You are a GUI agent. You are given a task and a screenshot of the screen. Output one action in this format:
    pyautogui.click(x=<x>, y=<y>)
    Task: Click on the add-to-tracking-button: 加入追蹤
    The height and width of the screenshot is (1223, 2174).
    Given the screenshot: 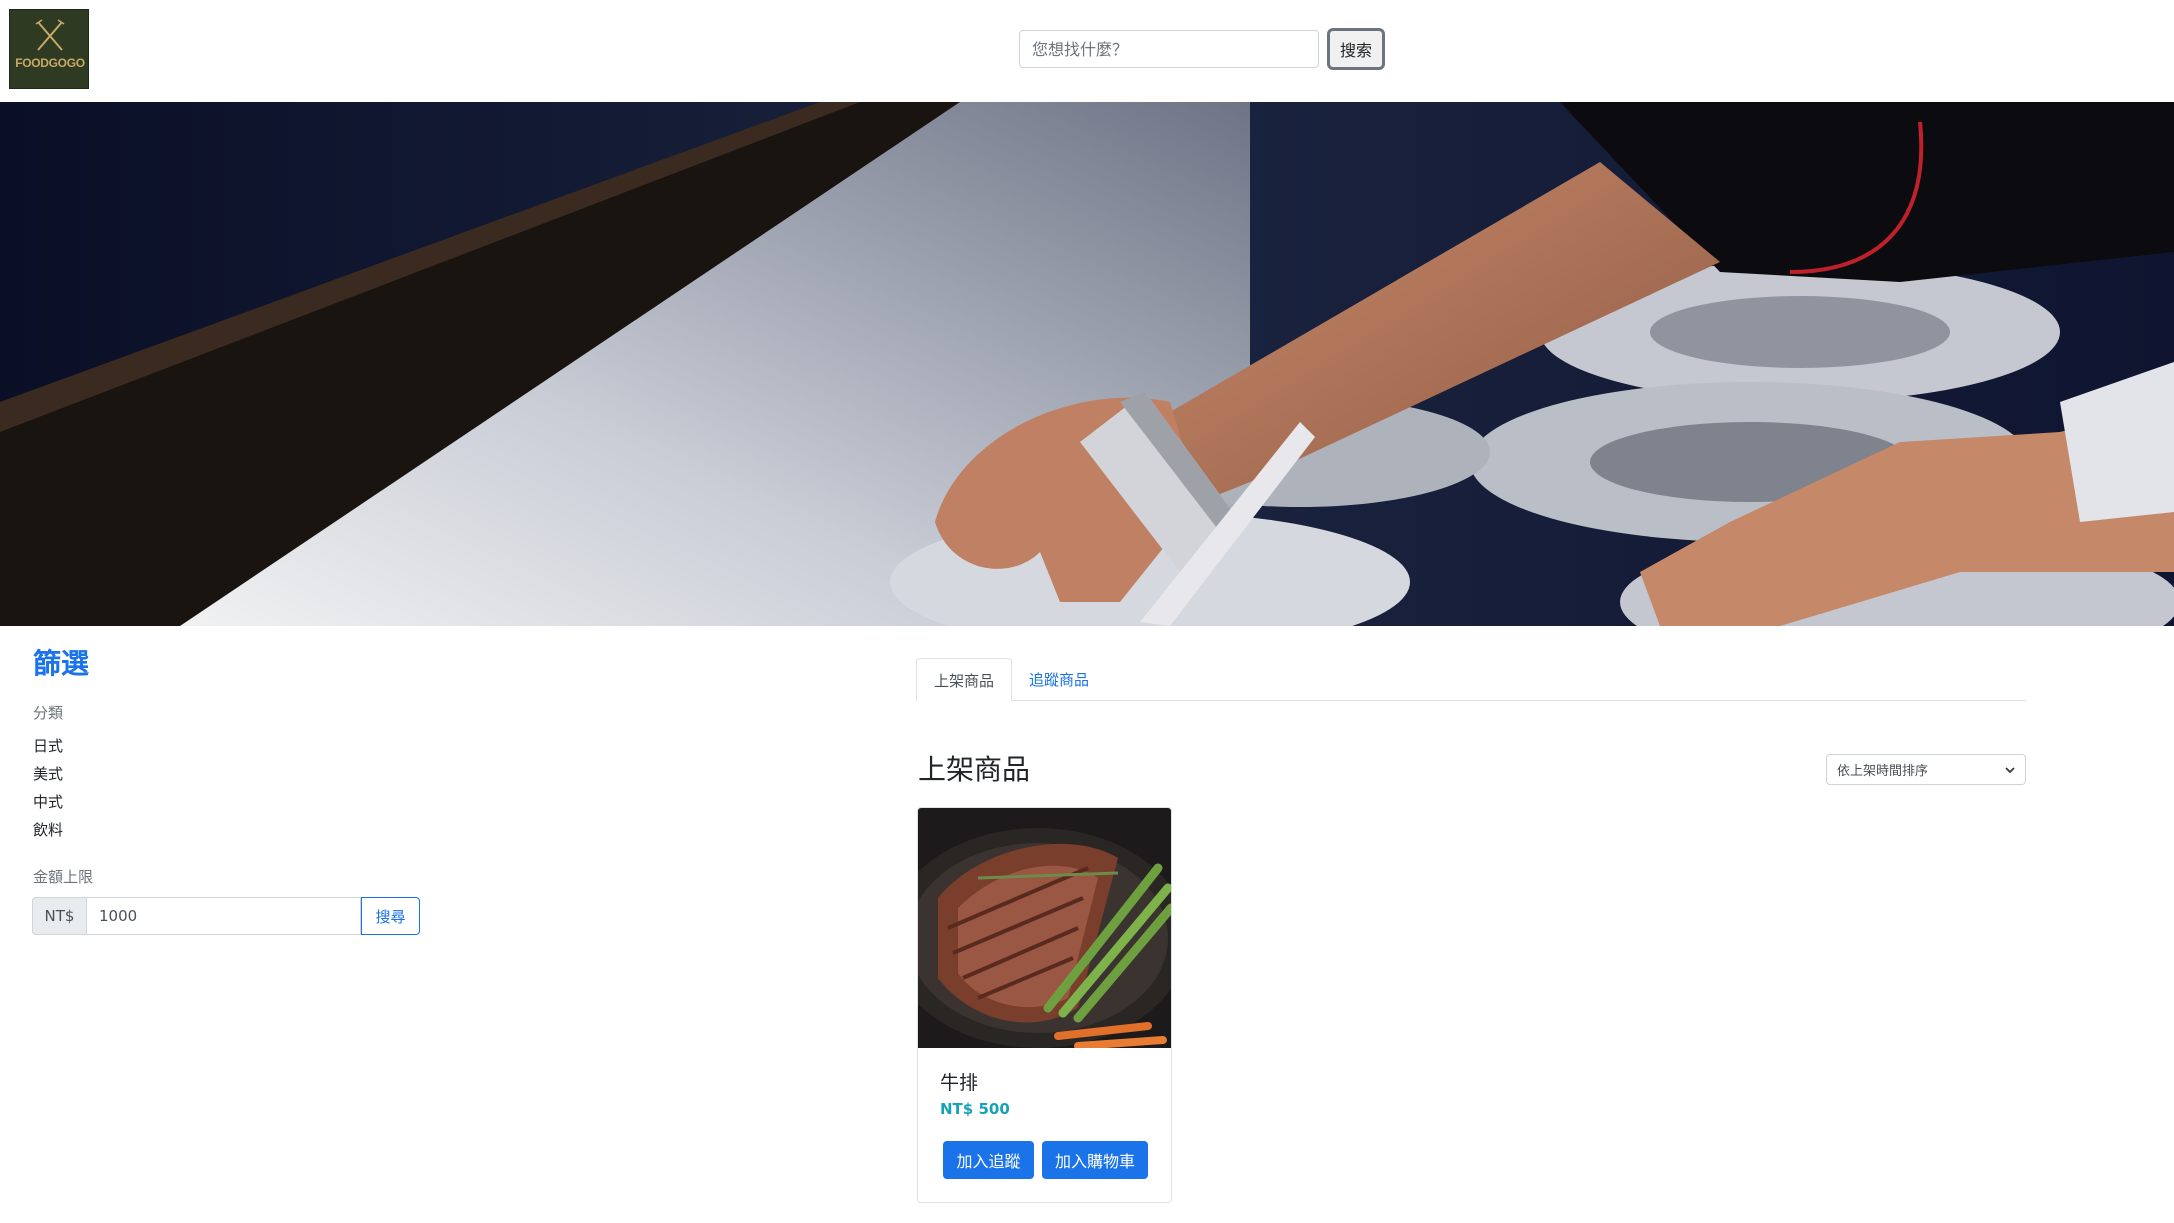 What is the action you would take?
    pyautogui.click(x=988, y=1160)
    